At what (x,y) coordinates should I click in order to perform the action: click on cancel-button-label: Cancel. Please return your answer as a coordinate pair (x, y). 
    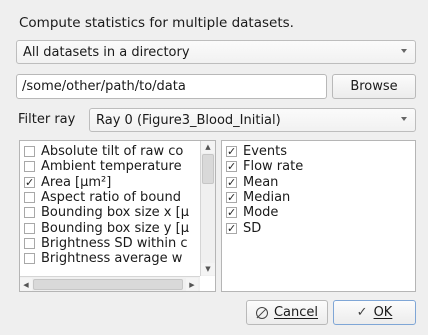
    Looking at the image, I should click on (296, 312).